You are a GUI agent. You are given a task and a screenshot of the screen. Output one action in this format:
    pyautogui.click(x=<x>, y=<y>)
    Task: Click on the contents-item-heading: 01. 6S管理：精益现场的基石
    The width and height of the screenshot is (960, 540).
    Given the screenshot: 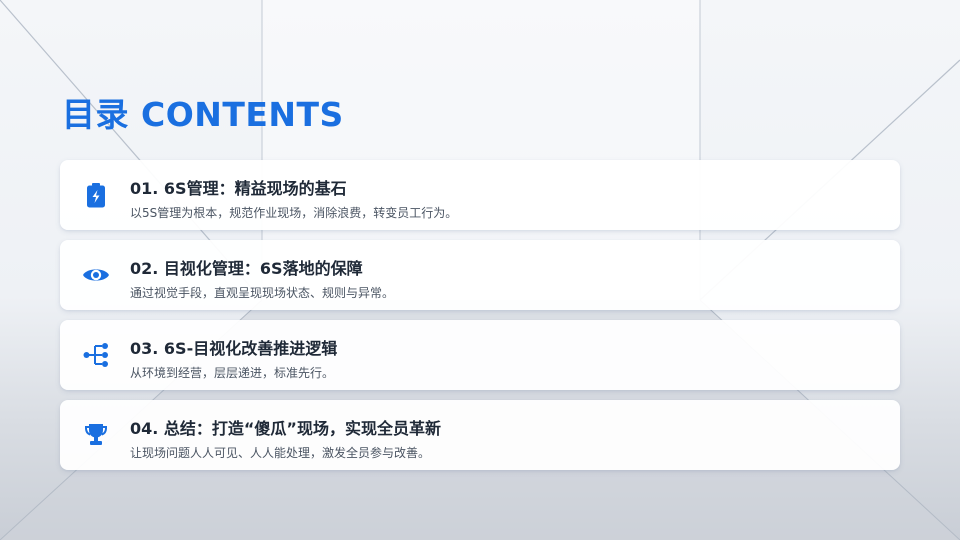 What is the action you would take?
    pyautogui.click(x=238, y=188)
    